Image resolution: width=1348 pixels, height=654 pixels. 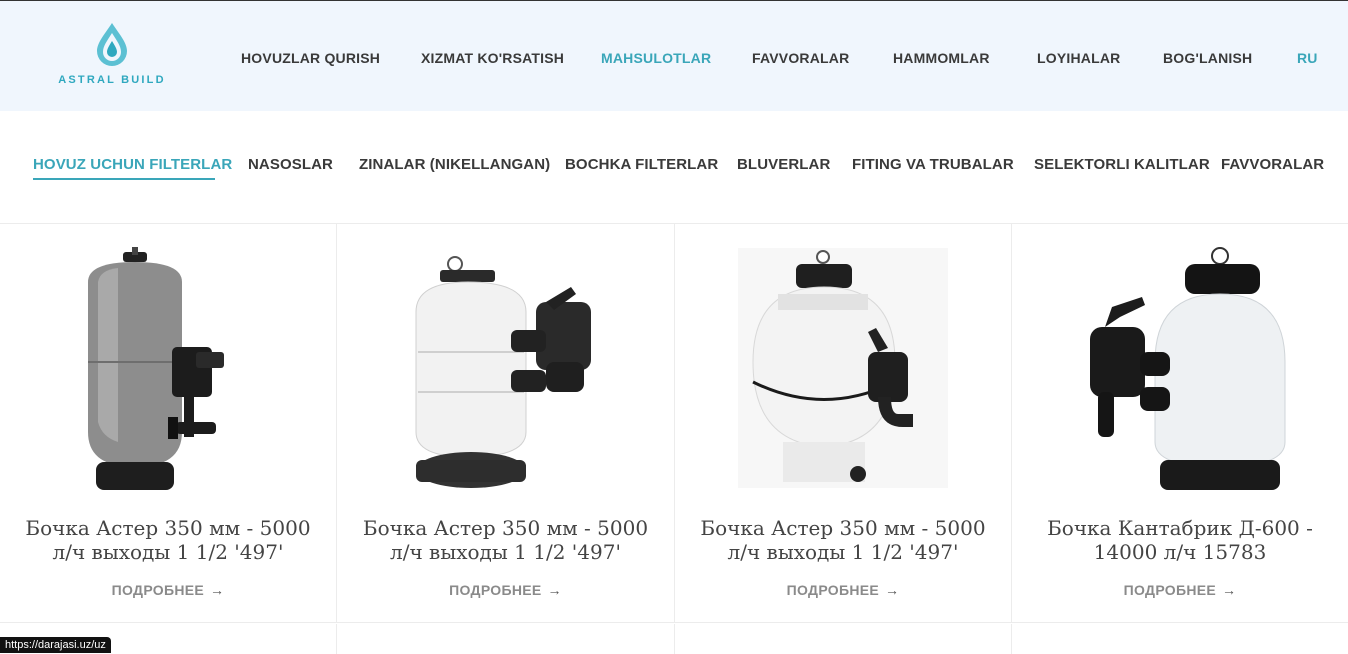 What do you see at coordinates (1272, 164) in the screenshot?
I see `category-favvoralar: FAVVORALAR` at bounding box center [1272, 164].